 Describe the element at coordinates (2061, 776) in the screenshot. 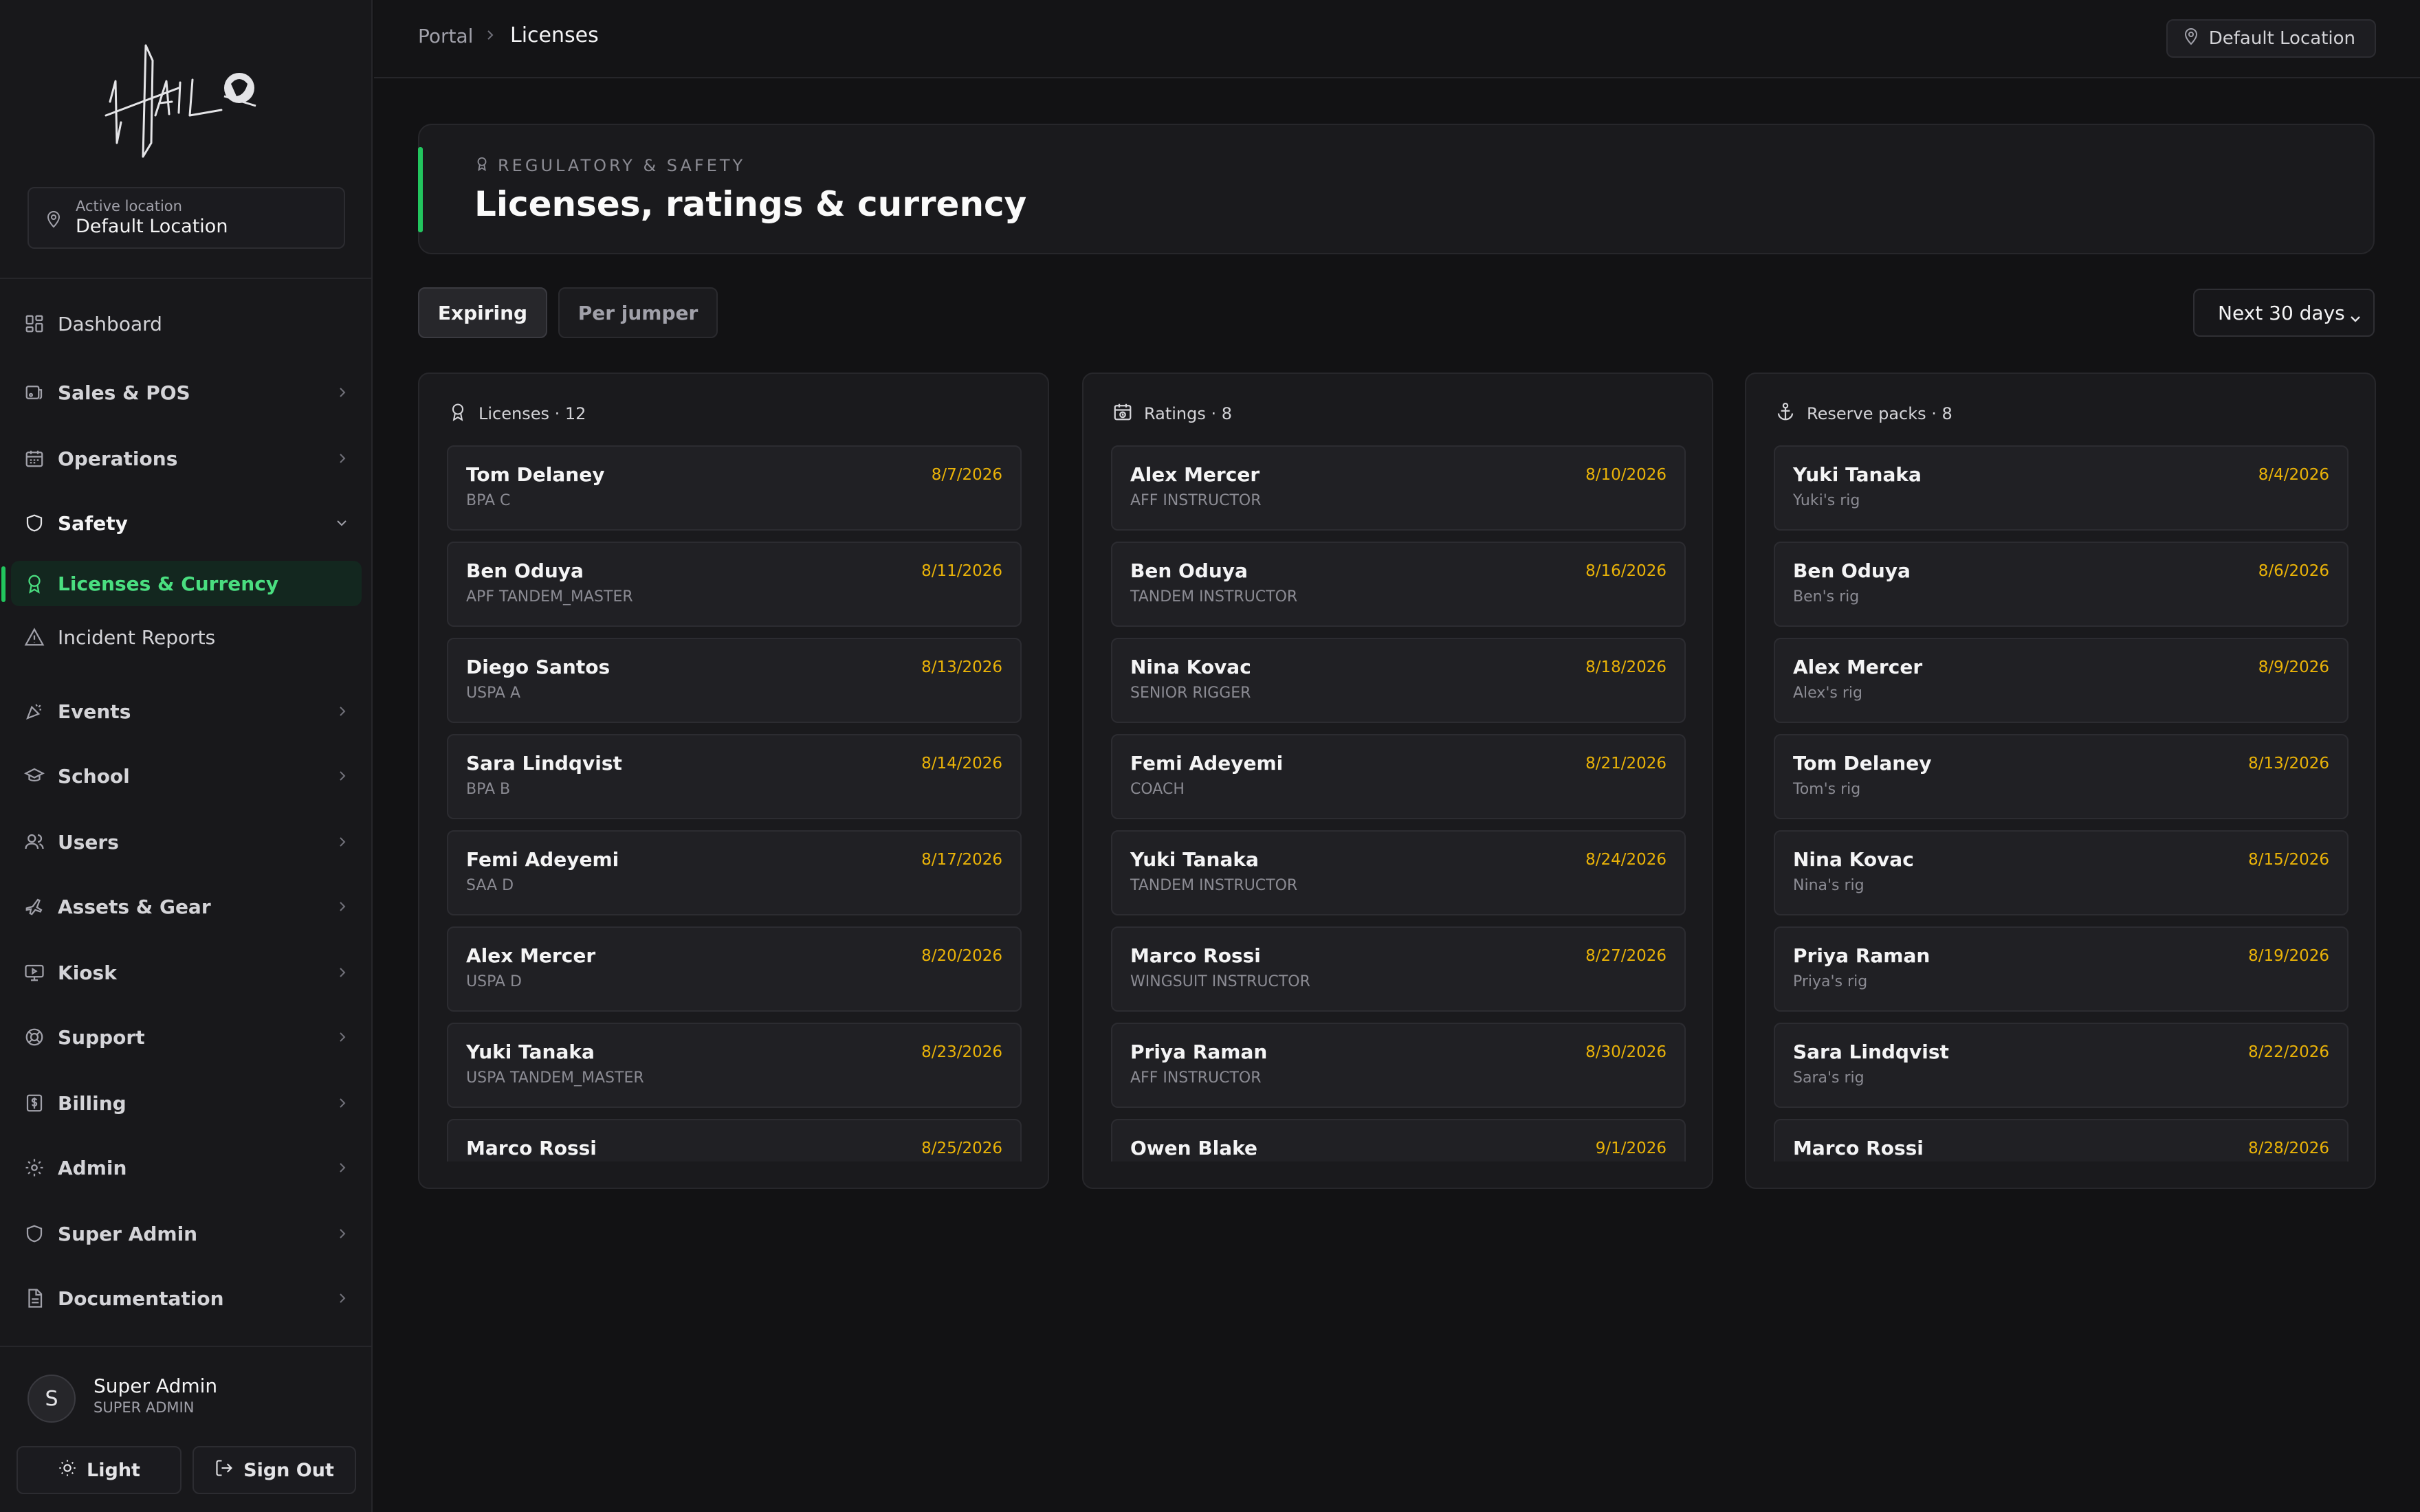

I see `list-item: Tom Delaney Tom's rig 8/13/2026` at that location.